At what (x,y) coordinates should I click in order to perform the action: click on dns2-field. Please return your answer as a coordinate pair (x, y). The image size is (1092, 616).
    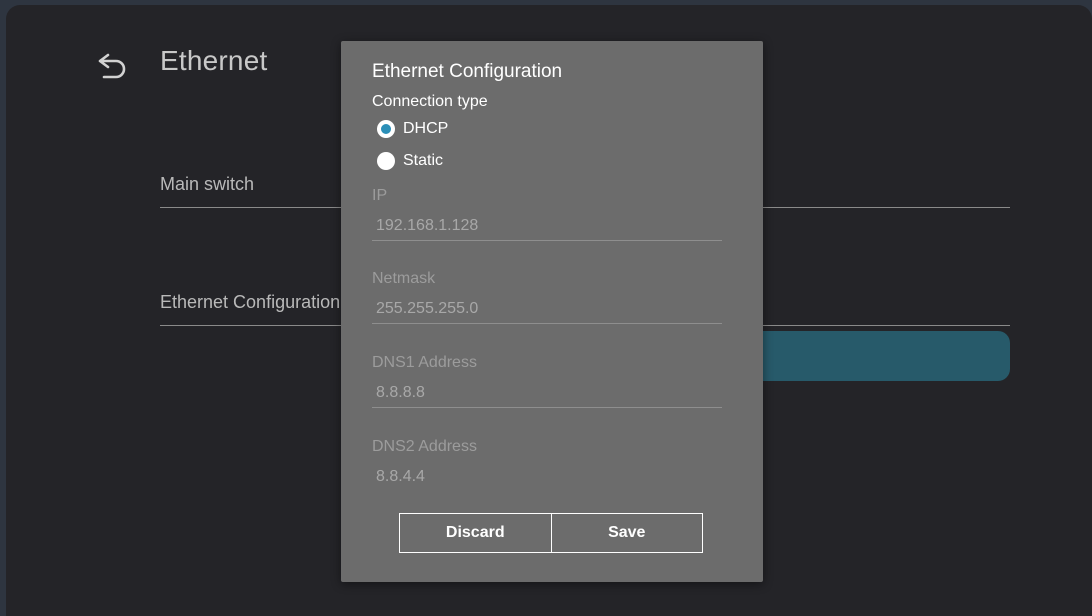
    Looking at the image, I should click on (547, 472).